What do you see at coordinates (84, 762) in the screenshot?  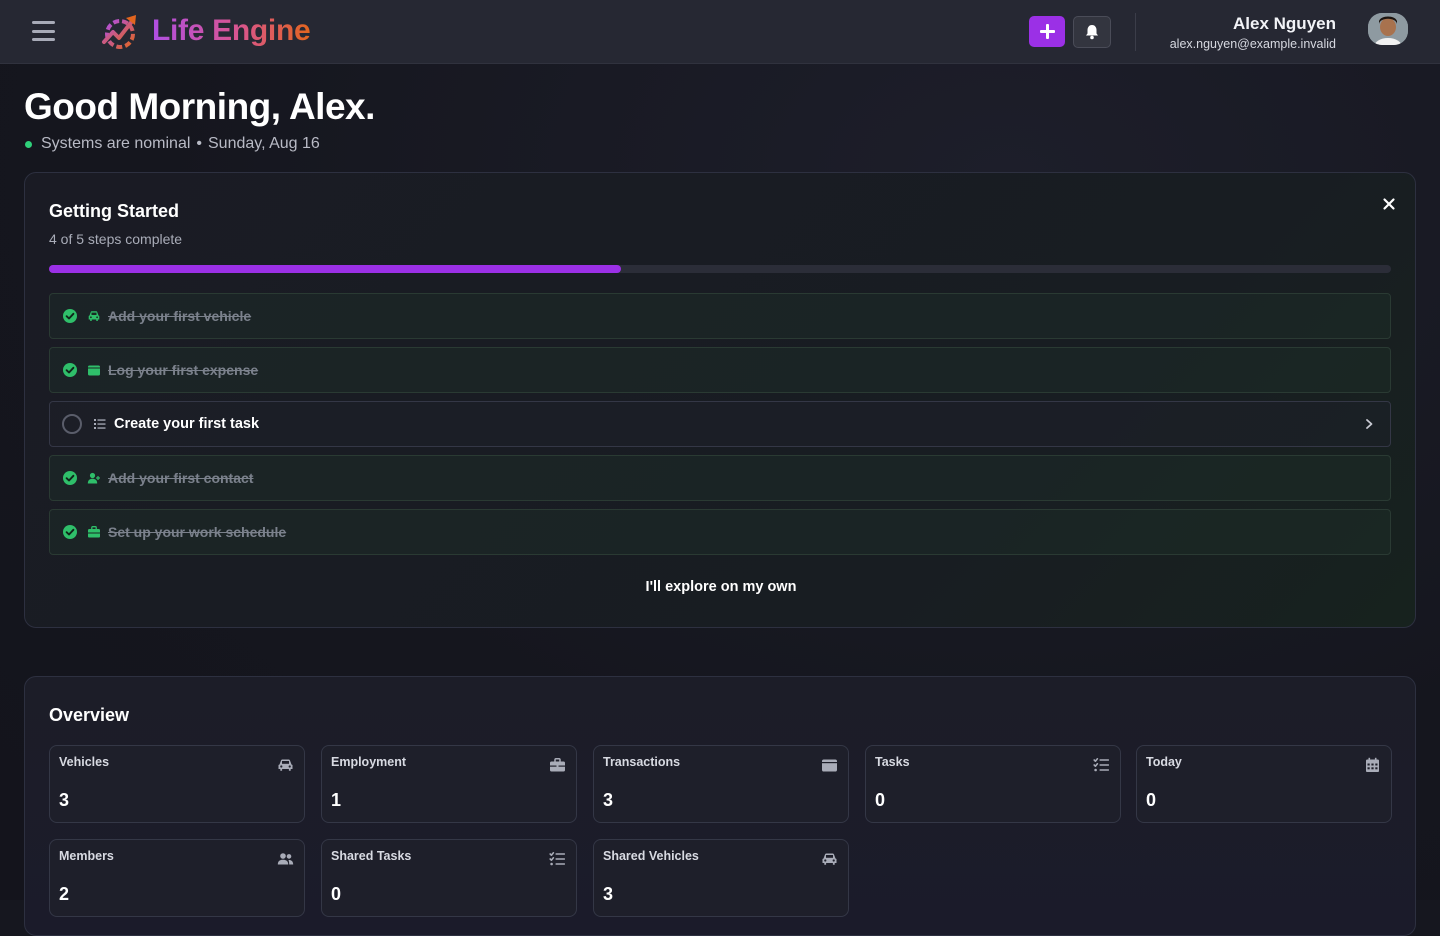 I see `stat-label: Vehicles` at bounding box center [84, 762].